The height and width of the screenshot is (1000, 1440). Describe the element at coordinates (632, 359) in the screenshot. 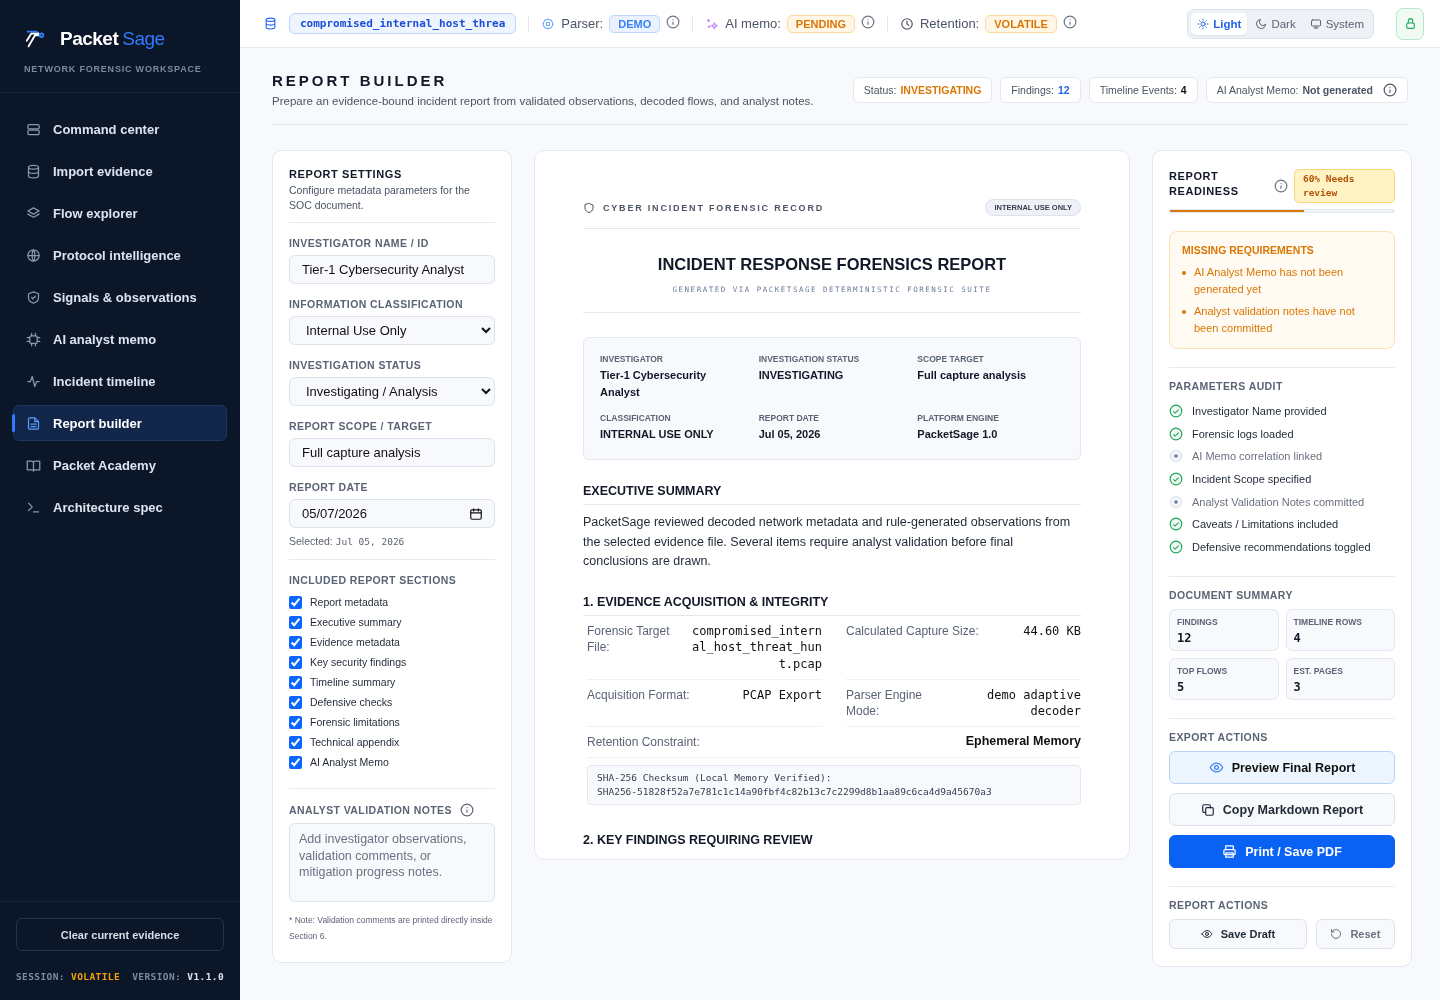

I see `metadata-label: INVESTIGATOR` at that location.